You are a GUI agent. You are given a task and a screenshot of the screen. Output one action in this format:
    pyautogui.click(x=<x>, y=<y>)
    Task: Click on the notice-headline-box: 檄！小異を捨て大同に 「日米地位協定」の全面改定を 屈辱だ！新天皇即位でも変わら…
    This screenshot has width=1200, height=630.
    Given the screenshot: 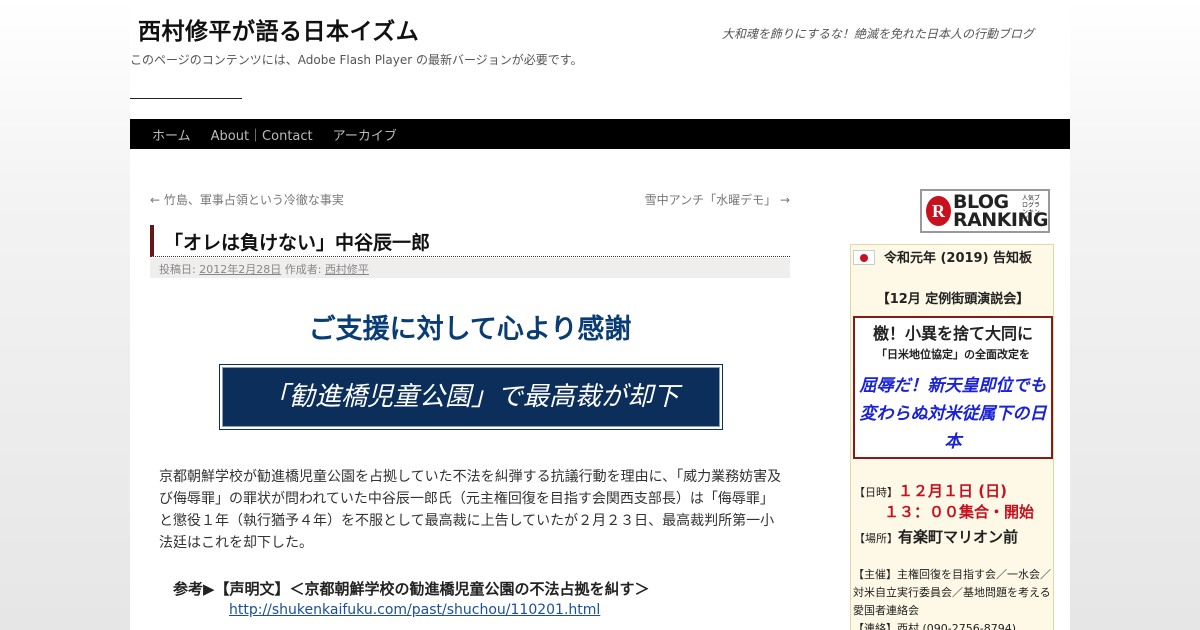 What is the action you would take?
    pyautogui.click(x=953, y=387)
    